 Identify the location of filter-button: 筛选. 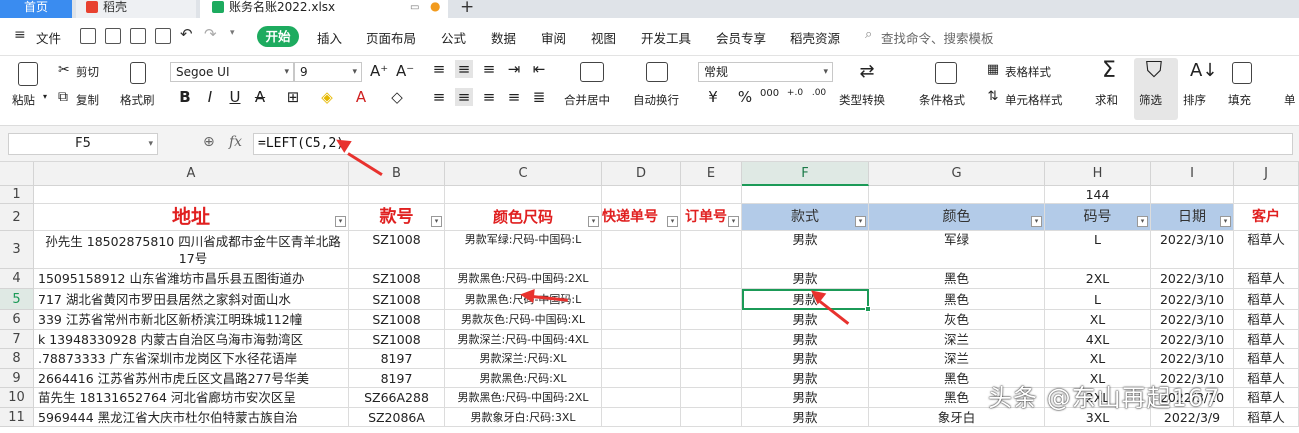
(1150, 100).